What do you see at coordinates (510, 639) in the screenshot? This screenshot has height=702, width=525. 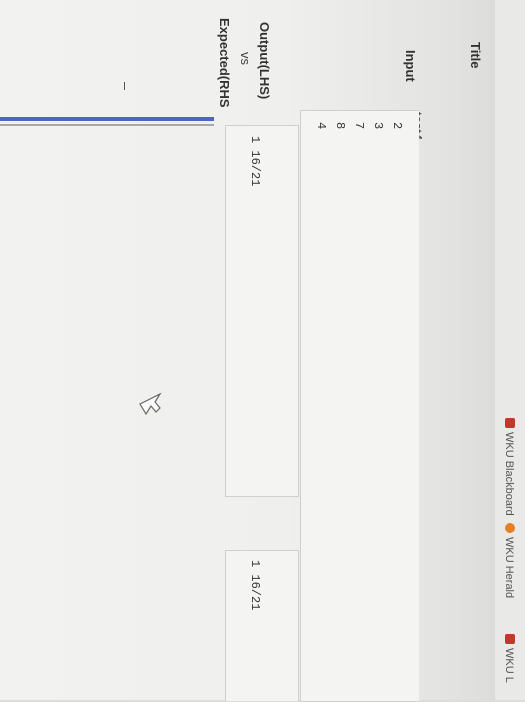 I see `wku-icon` at bounding box center [510, 639].